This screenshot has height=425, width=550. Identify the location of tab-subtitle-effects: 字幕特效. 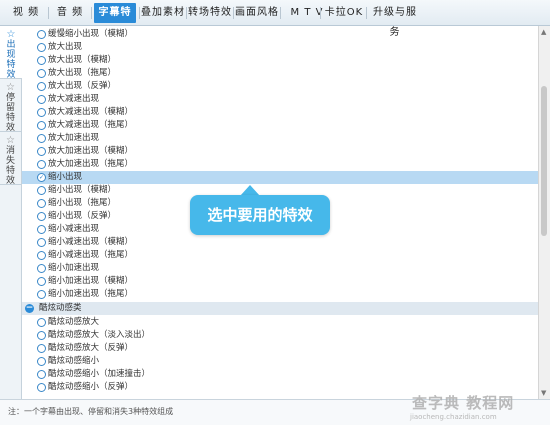
(115, 20).